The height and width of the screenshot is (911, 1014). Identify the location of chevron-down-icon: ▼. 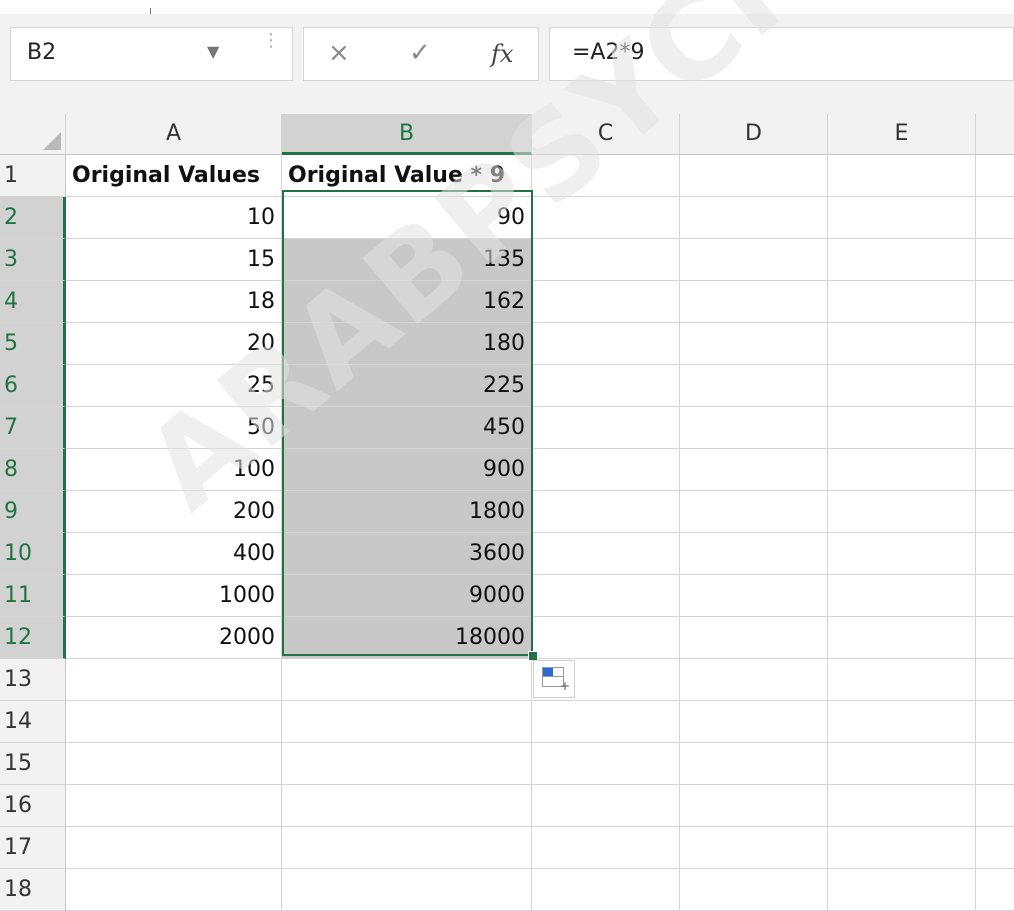
(213, 51).